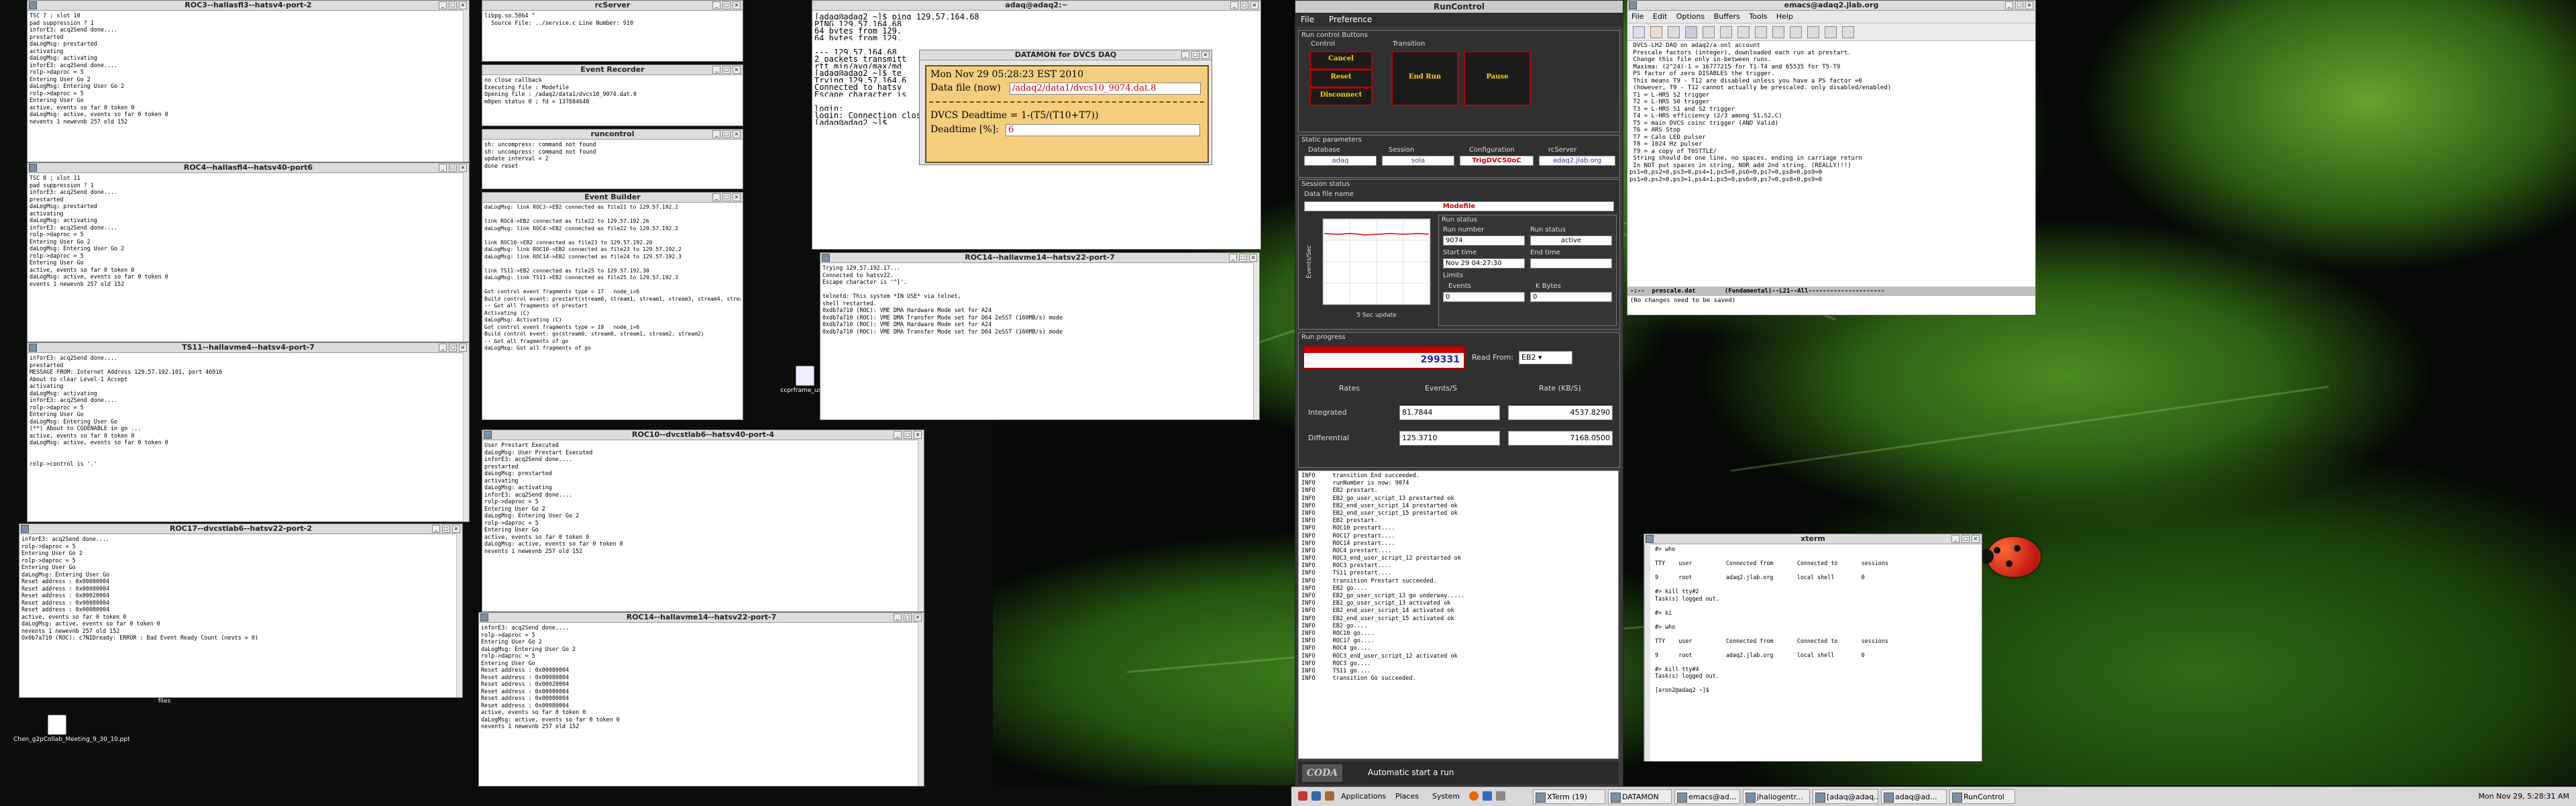  I want to click on titlebar: rcServer _ □ ×, so click(612, 6).